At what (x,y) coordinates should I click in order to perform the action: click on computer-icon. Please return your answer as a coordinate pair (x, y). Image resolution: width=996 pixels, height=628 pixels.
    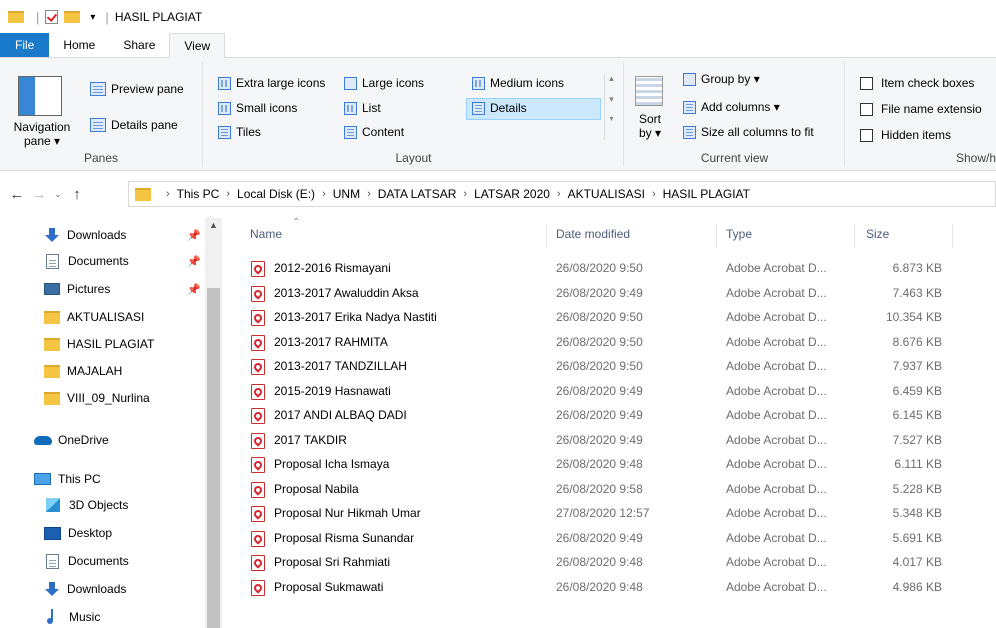
    Looking at the image, I should click on (42, 479).